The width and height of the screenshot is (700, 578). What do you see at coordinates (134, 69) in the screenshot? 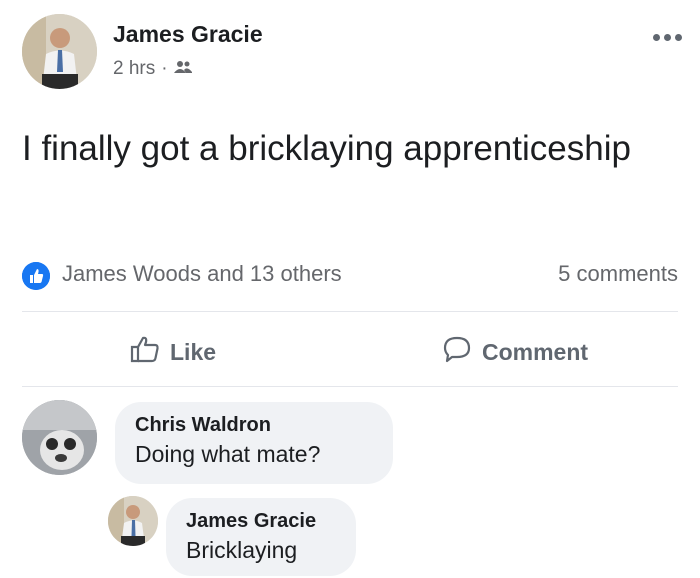
I see `post-time: 2 hrs` at bounding box center [134, 69].